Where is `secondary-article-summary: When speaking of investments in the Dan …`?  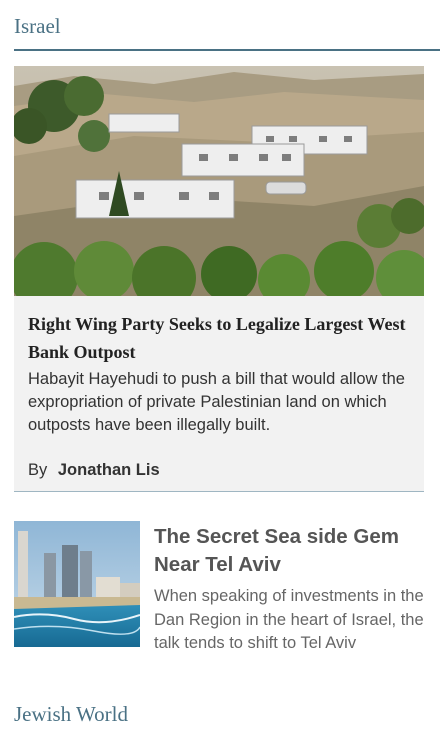
secondary-article-summary: When speaking of investments in the Dan … is located at coordinates (289, 619).